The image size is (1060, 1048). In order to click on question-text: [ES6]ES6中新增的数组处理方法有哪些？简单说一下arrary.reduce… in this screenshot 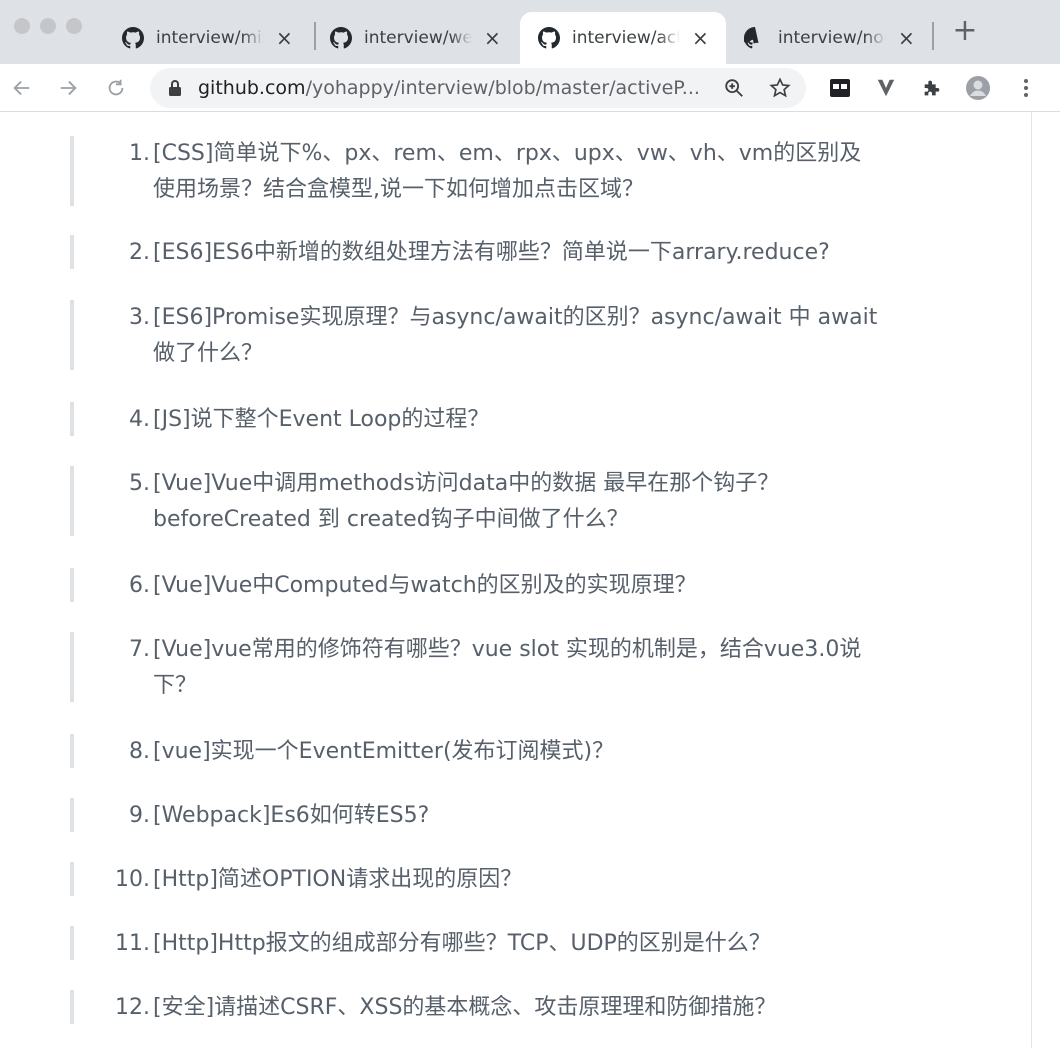, I will do `click(553, 253)`.